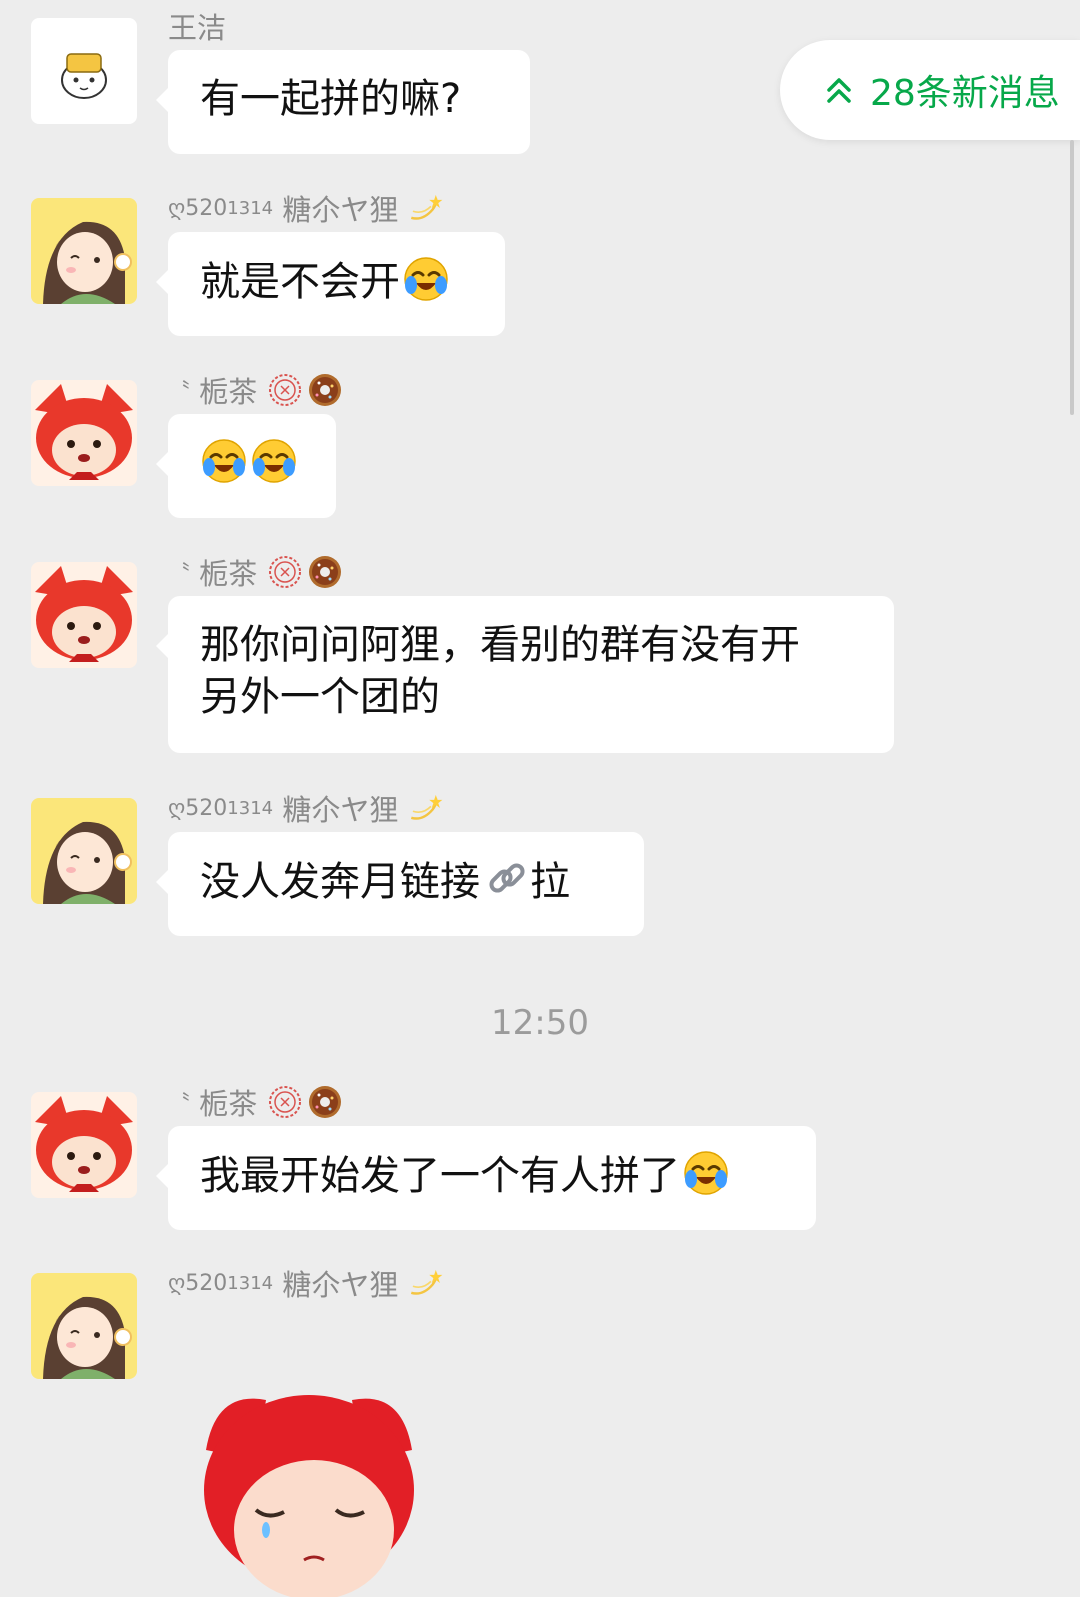 The width and height of the screenshot is (1080, 1597). I want to click on message-bubble: 就是不会开, so click(330, 284).